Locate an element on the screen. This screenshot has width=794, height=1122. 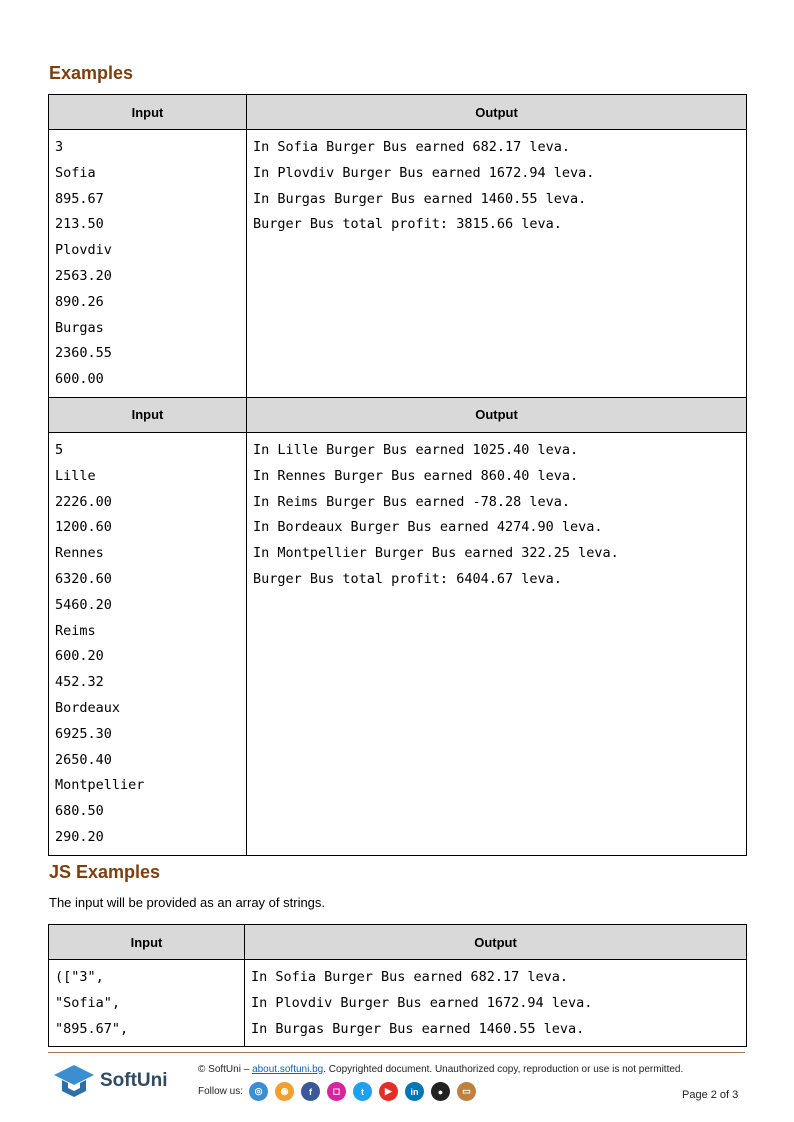
softuni-logo-text: SoftUni is located at coordinates (134, 1080).